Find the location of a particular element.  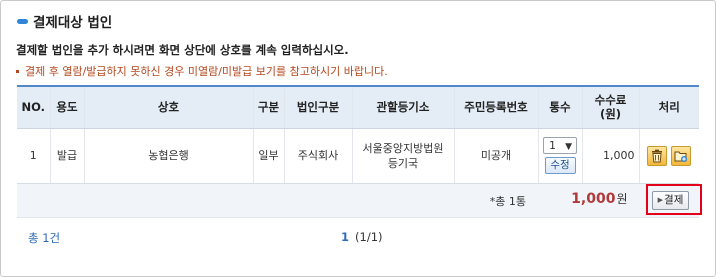

delete-button is located at coordinates (657, 155).